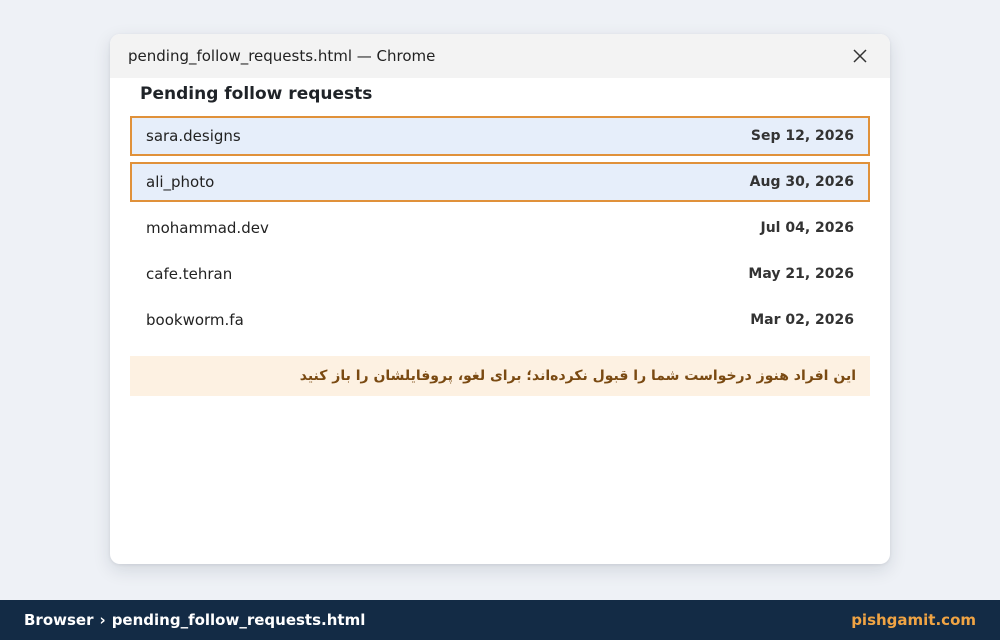 This screenshot has height=640, width=1000. I want to click on request-date: Mar 02, 2026, so click(802, 320).